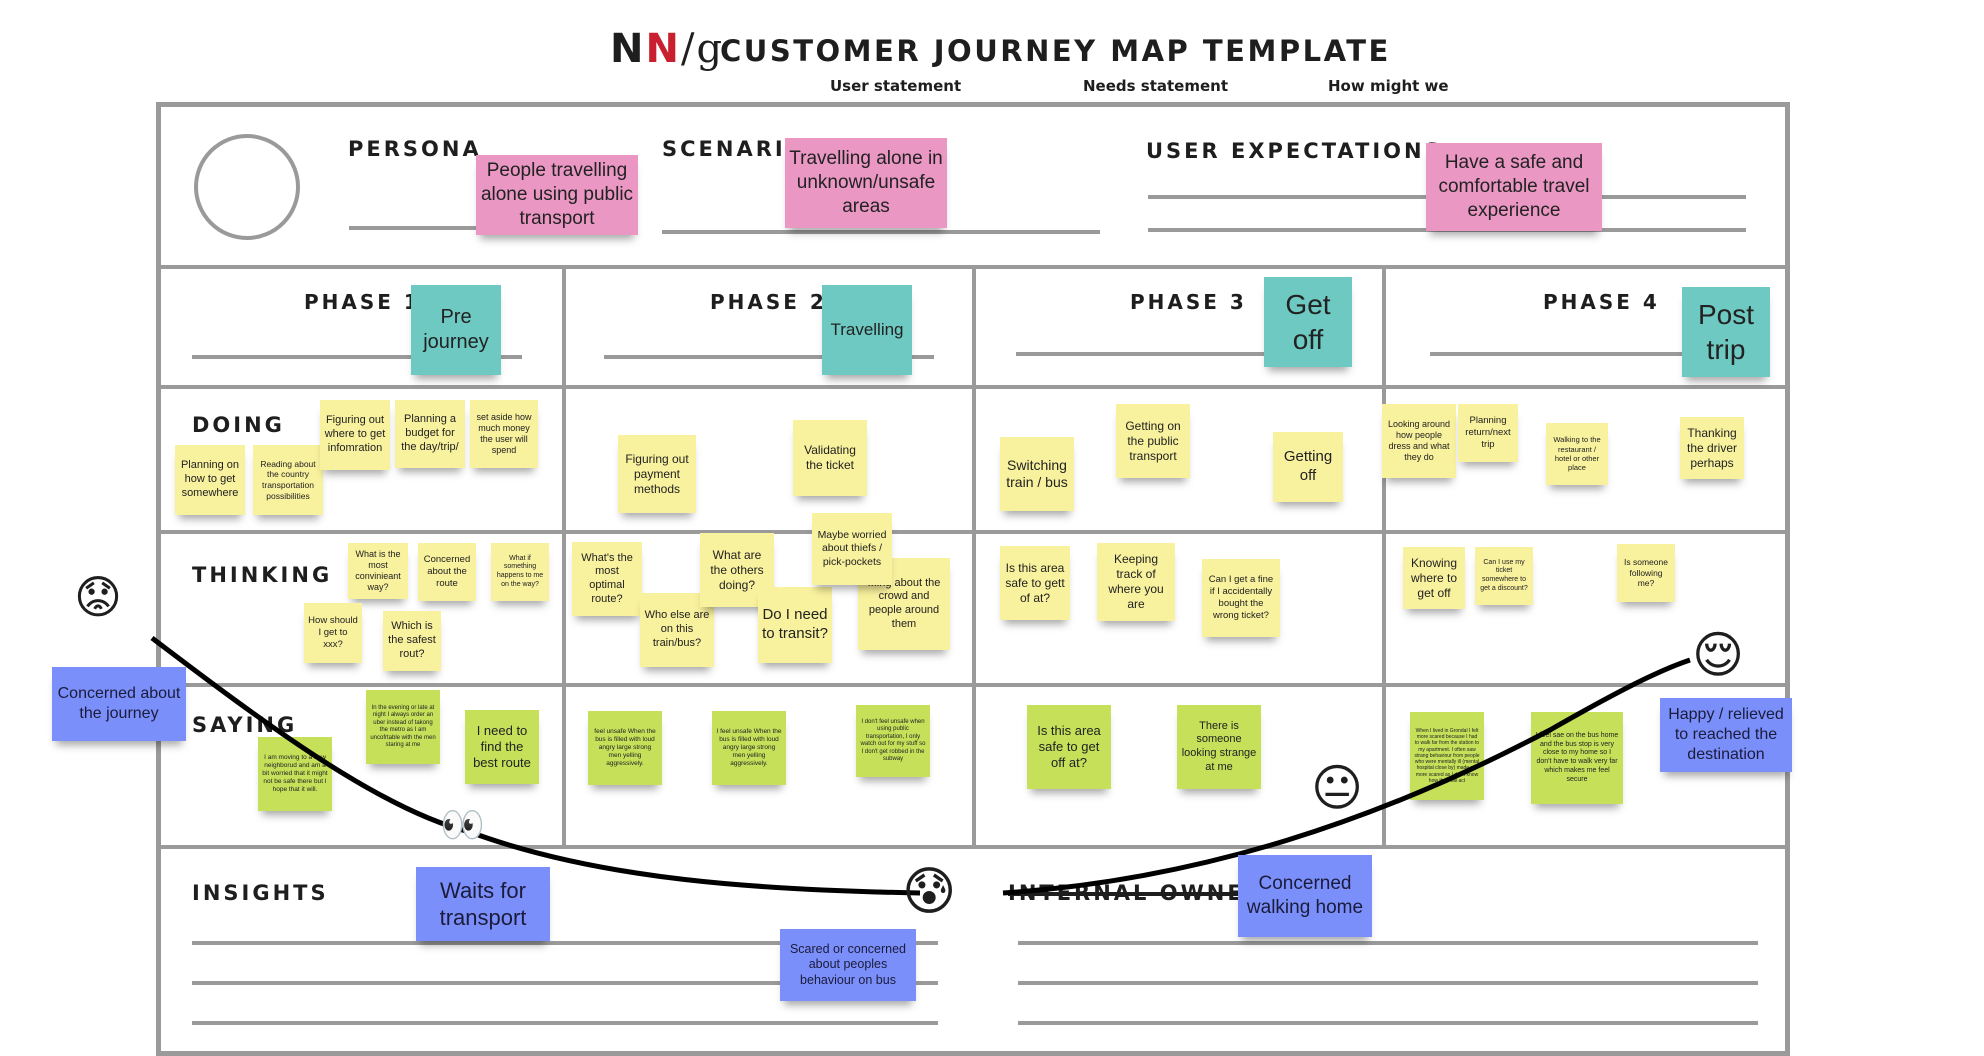 Image resolution: width=1984 pixels, height=1056 pixels. I want to click on neutral-face-icon: 😐, so click(1337, 788).